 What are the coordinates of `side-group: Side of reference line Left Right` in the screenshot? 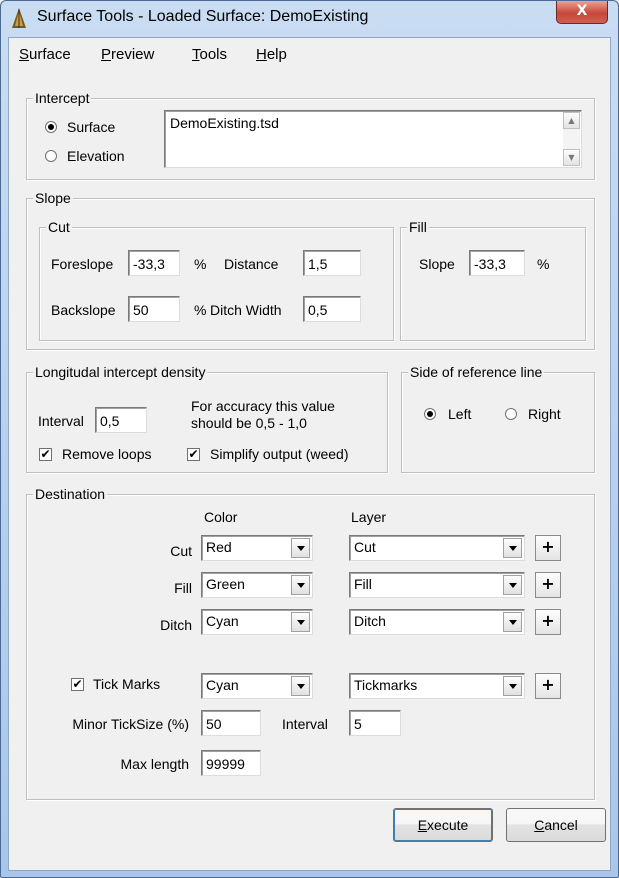 It's located at (498, 418).